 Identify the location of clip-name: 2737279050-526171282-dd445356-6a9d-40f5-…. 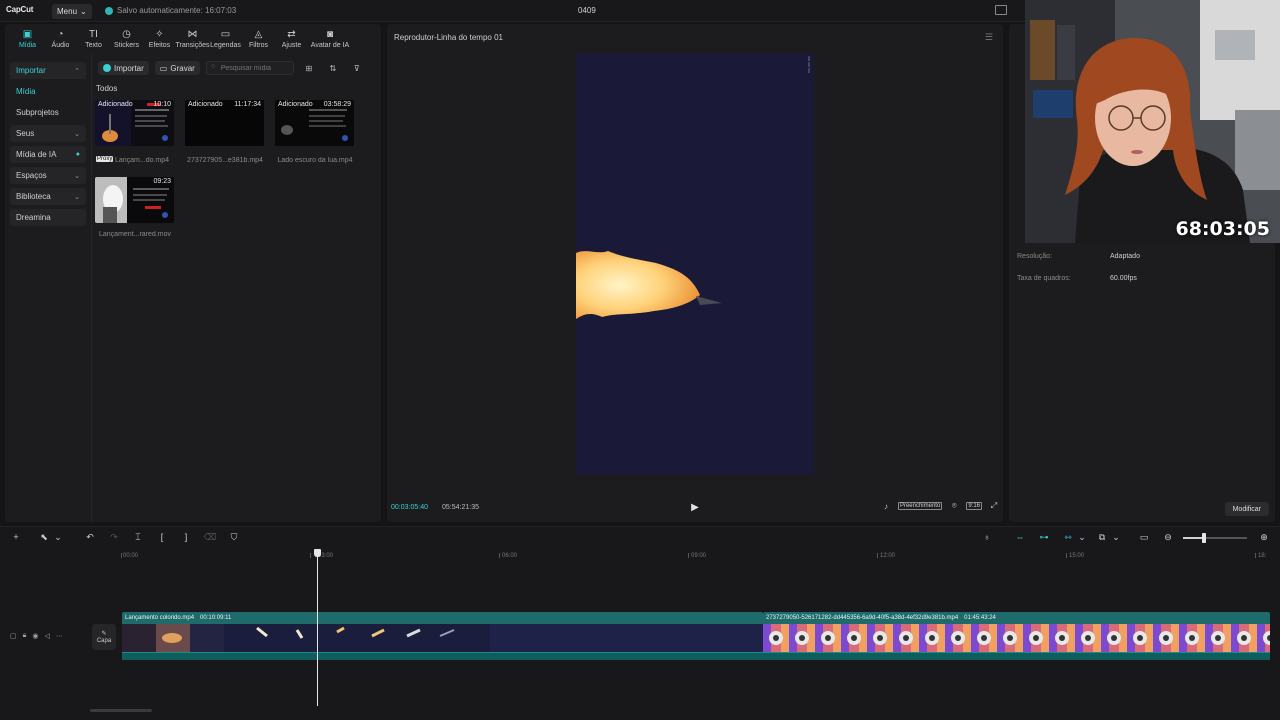
(862, 618).